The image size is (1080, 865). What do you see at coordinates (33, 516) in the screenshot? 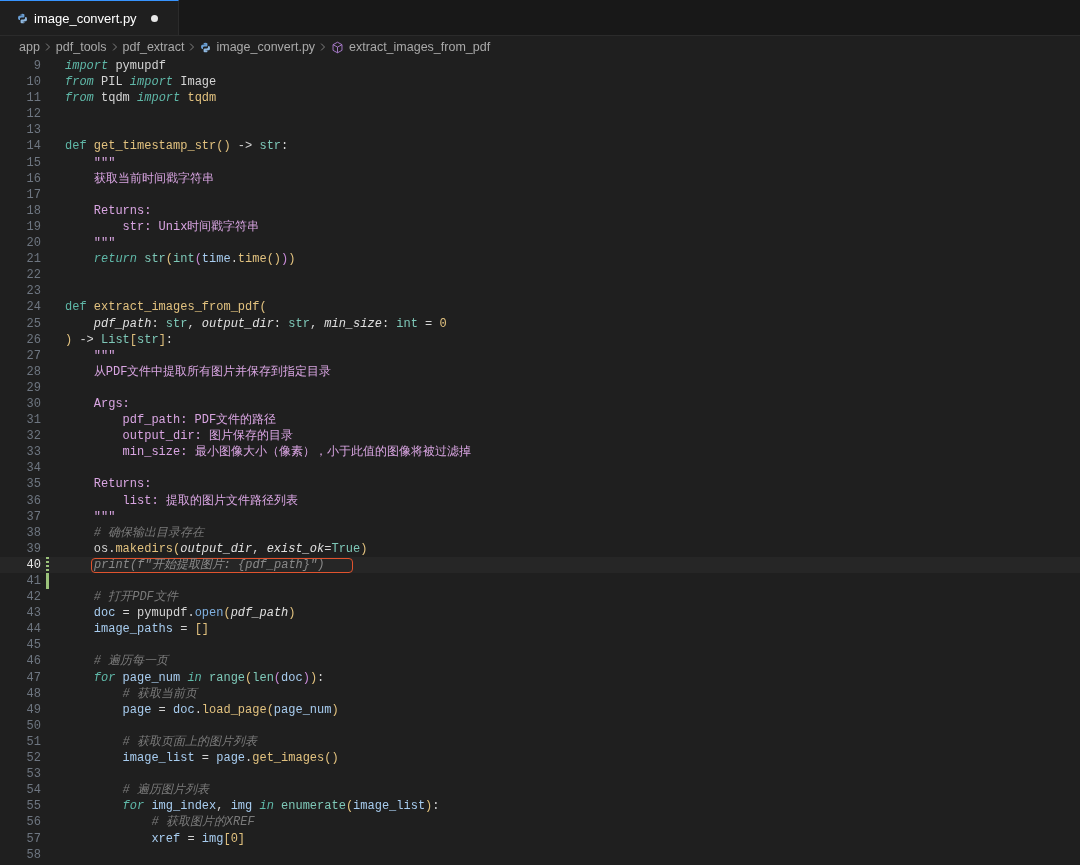
I see `line-number: 37` at bounding box center [33, 516].